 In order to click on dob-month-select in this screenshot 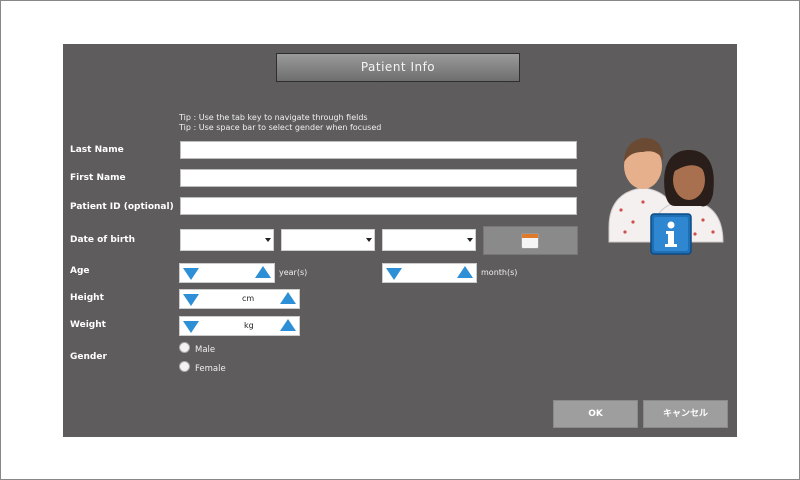, I will do `click(328, 240)`.